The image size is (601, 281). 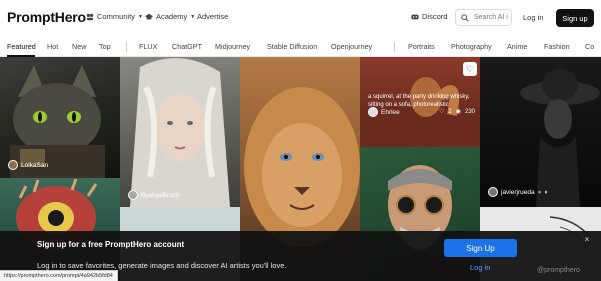 What do you see at coordinates (421, 46) in the screenshot?
I see `tab-portraits: Portraits` at bounding box center [421, 46].